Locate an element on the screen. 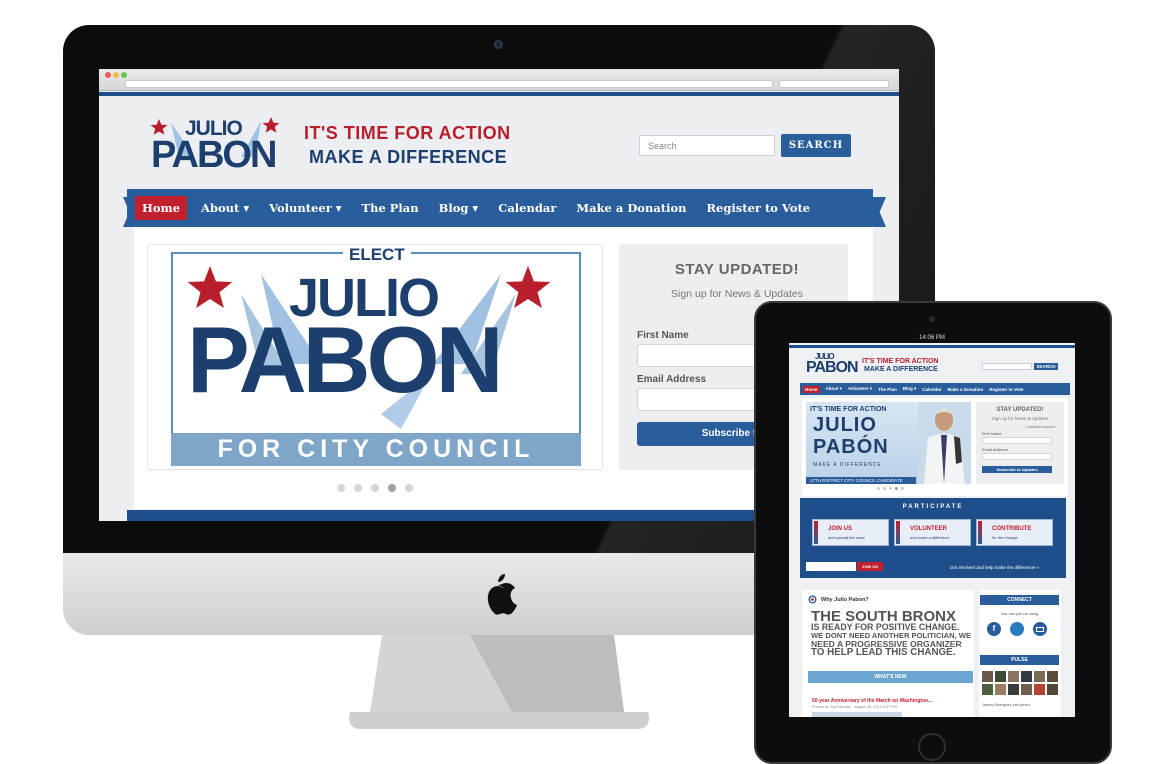 The height and width of the screenshot is (764, 1170). card-volunteer is located at coordinates (932, 532).